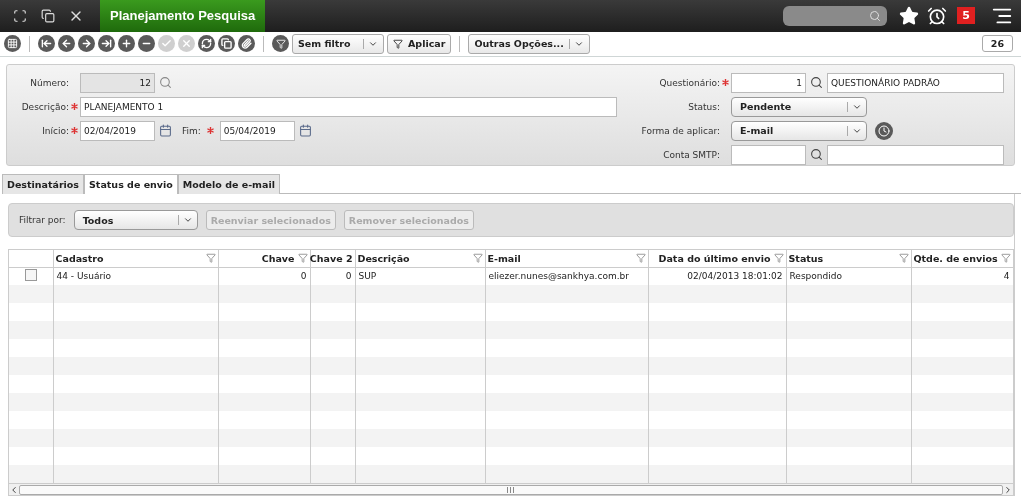  I want to click on status-dropdown: Pendente, so click(799, 106).